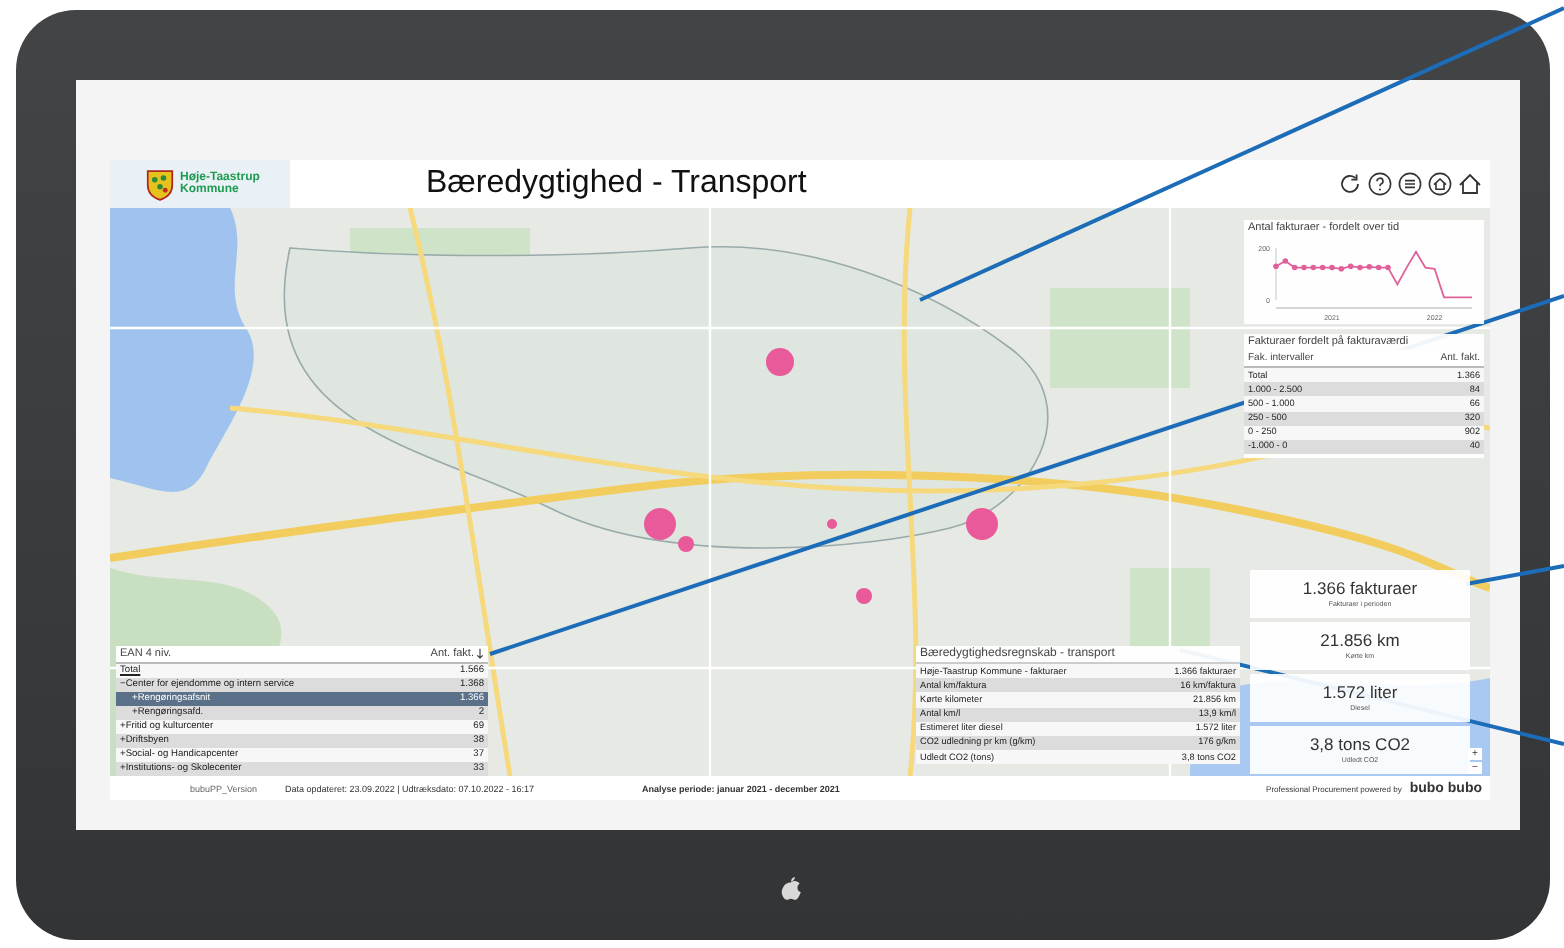 Image resolution: width=1564 pixels, height=948 pixels. Describe the element at coordinates (160, 184) in the screenshot. I see `crest-icon` at that location.